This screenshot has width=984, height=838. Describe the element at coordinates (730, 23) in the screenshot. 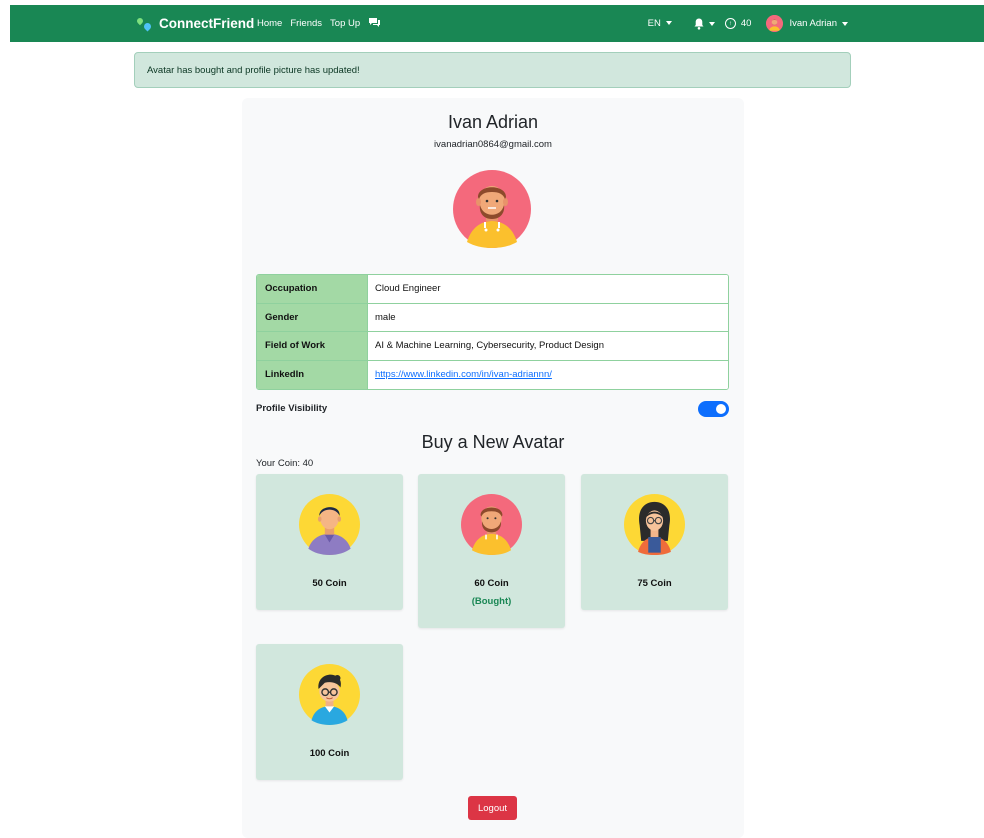

I see `coin-icon: ↑` at that location.